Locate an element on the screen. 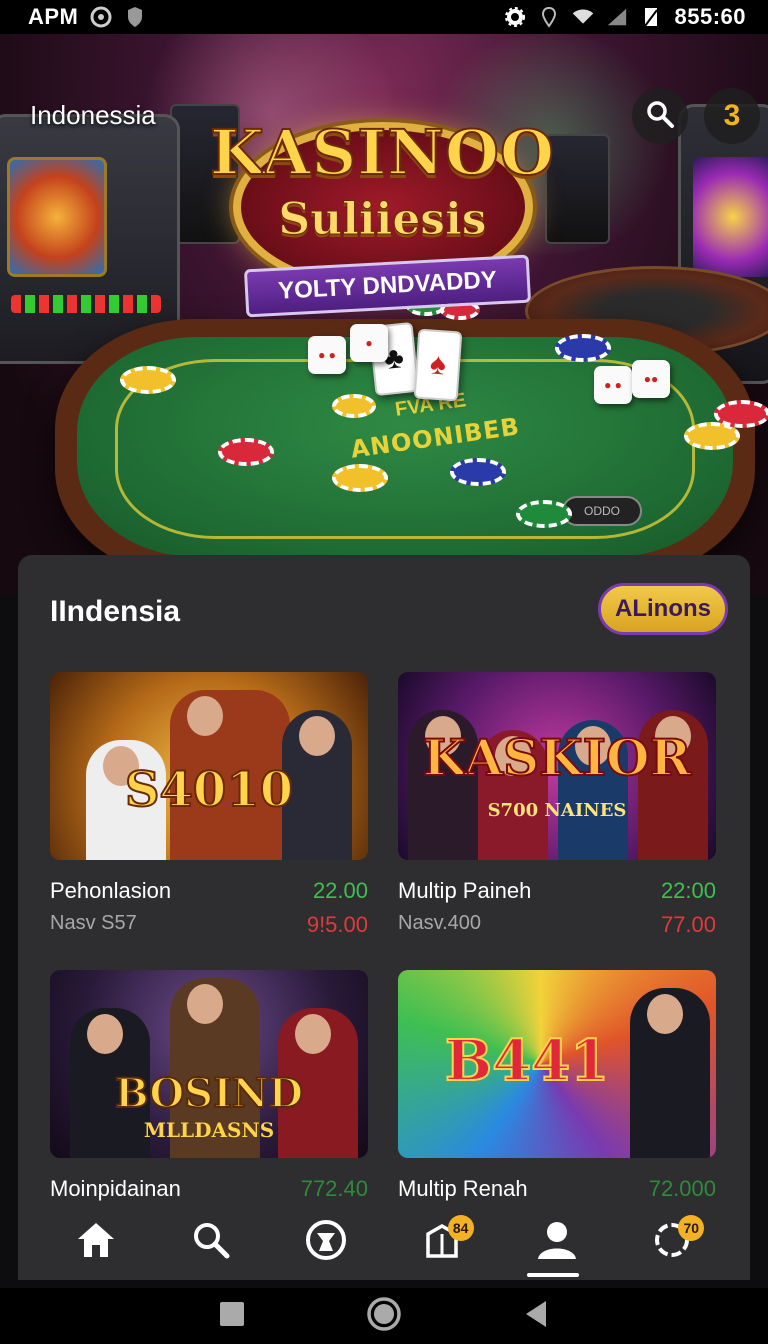 The height and width of the screenshot is (1344, 768). promotions-badge: 84 is located at coordinates (460, 1227).